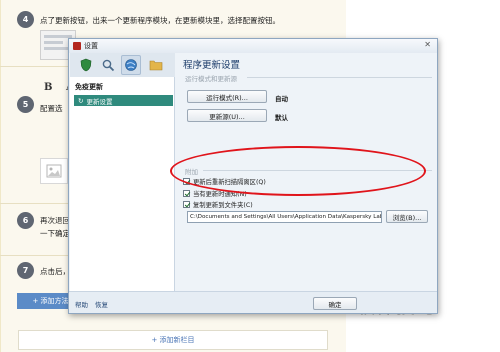 This screenshot has height=352, width=500. I want to click on search-icon, so click(108, 65).